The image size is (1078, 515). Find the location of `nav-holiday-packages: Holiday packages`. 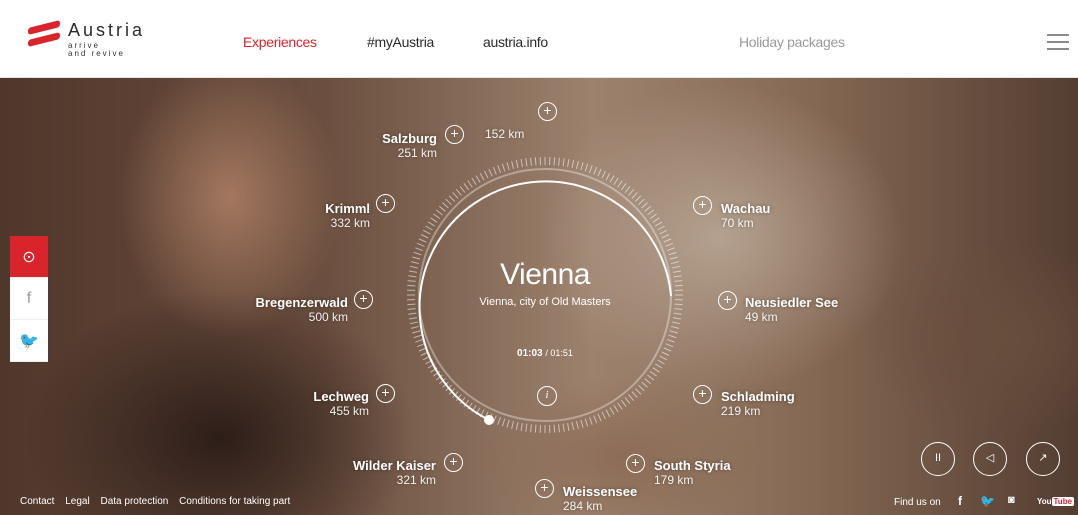

nav-holiday-packages: Holiday packages is located at coordinates (792, 42).